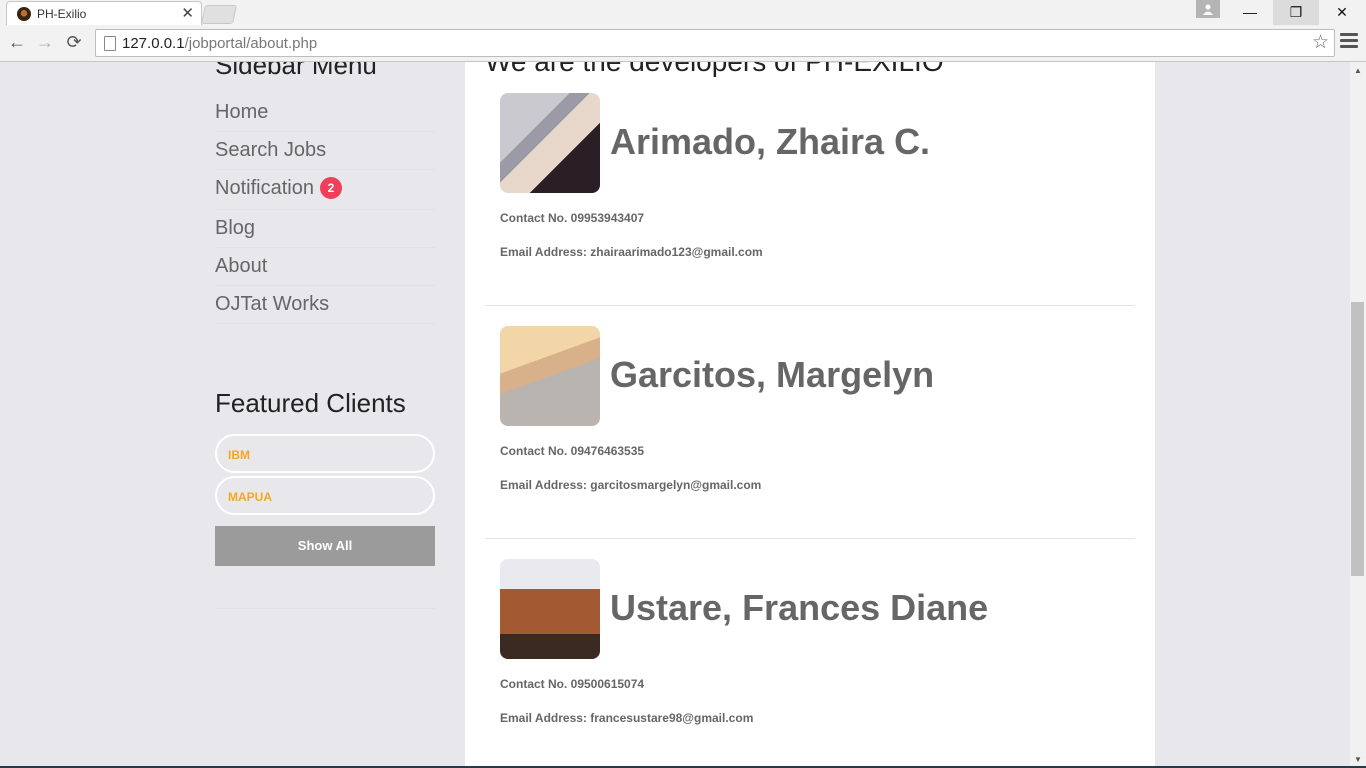 Image resolution: width=1366 pixels, height=768 pixels. What do you see at coordinates (325, 608) in the screenshot?
I see `sidebar-divider` at bounding box center [325, 608].